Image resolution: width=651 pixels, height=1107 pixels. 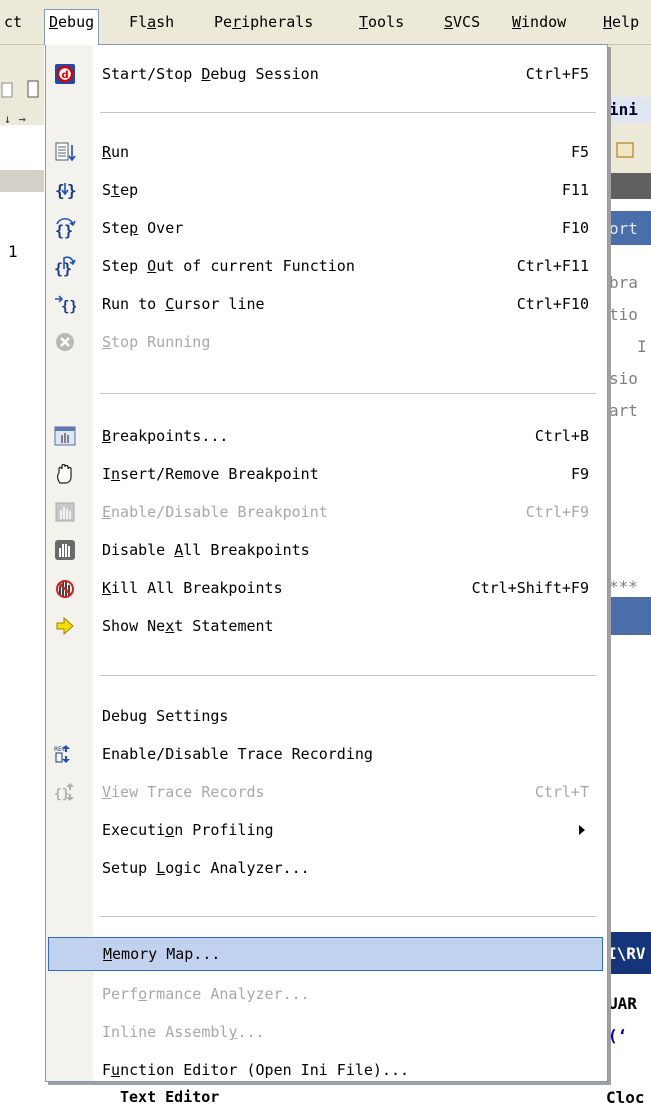 I want to click on menu-item-label: Kill All Breakpoints, so click(x=192, y=588).